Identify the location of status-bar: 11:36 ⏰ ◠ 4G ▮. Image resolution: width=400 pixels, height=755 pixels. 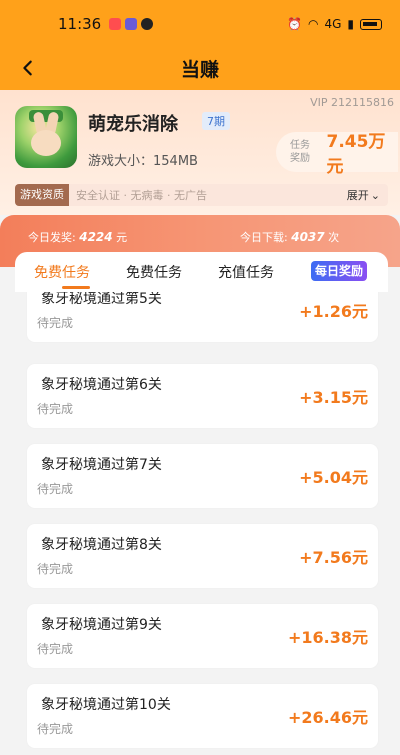
(200, 24).